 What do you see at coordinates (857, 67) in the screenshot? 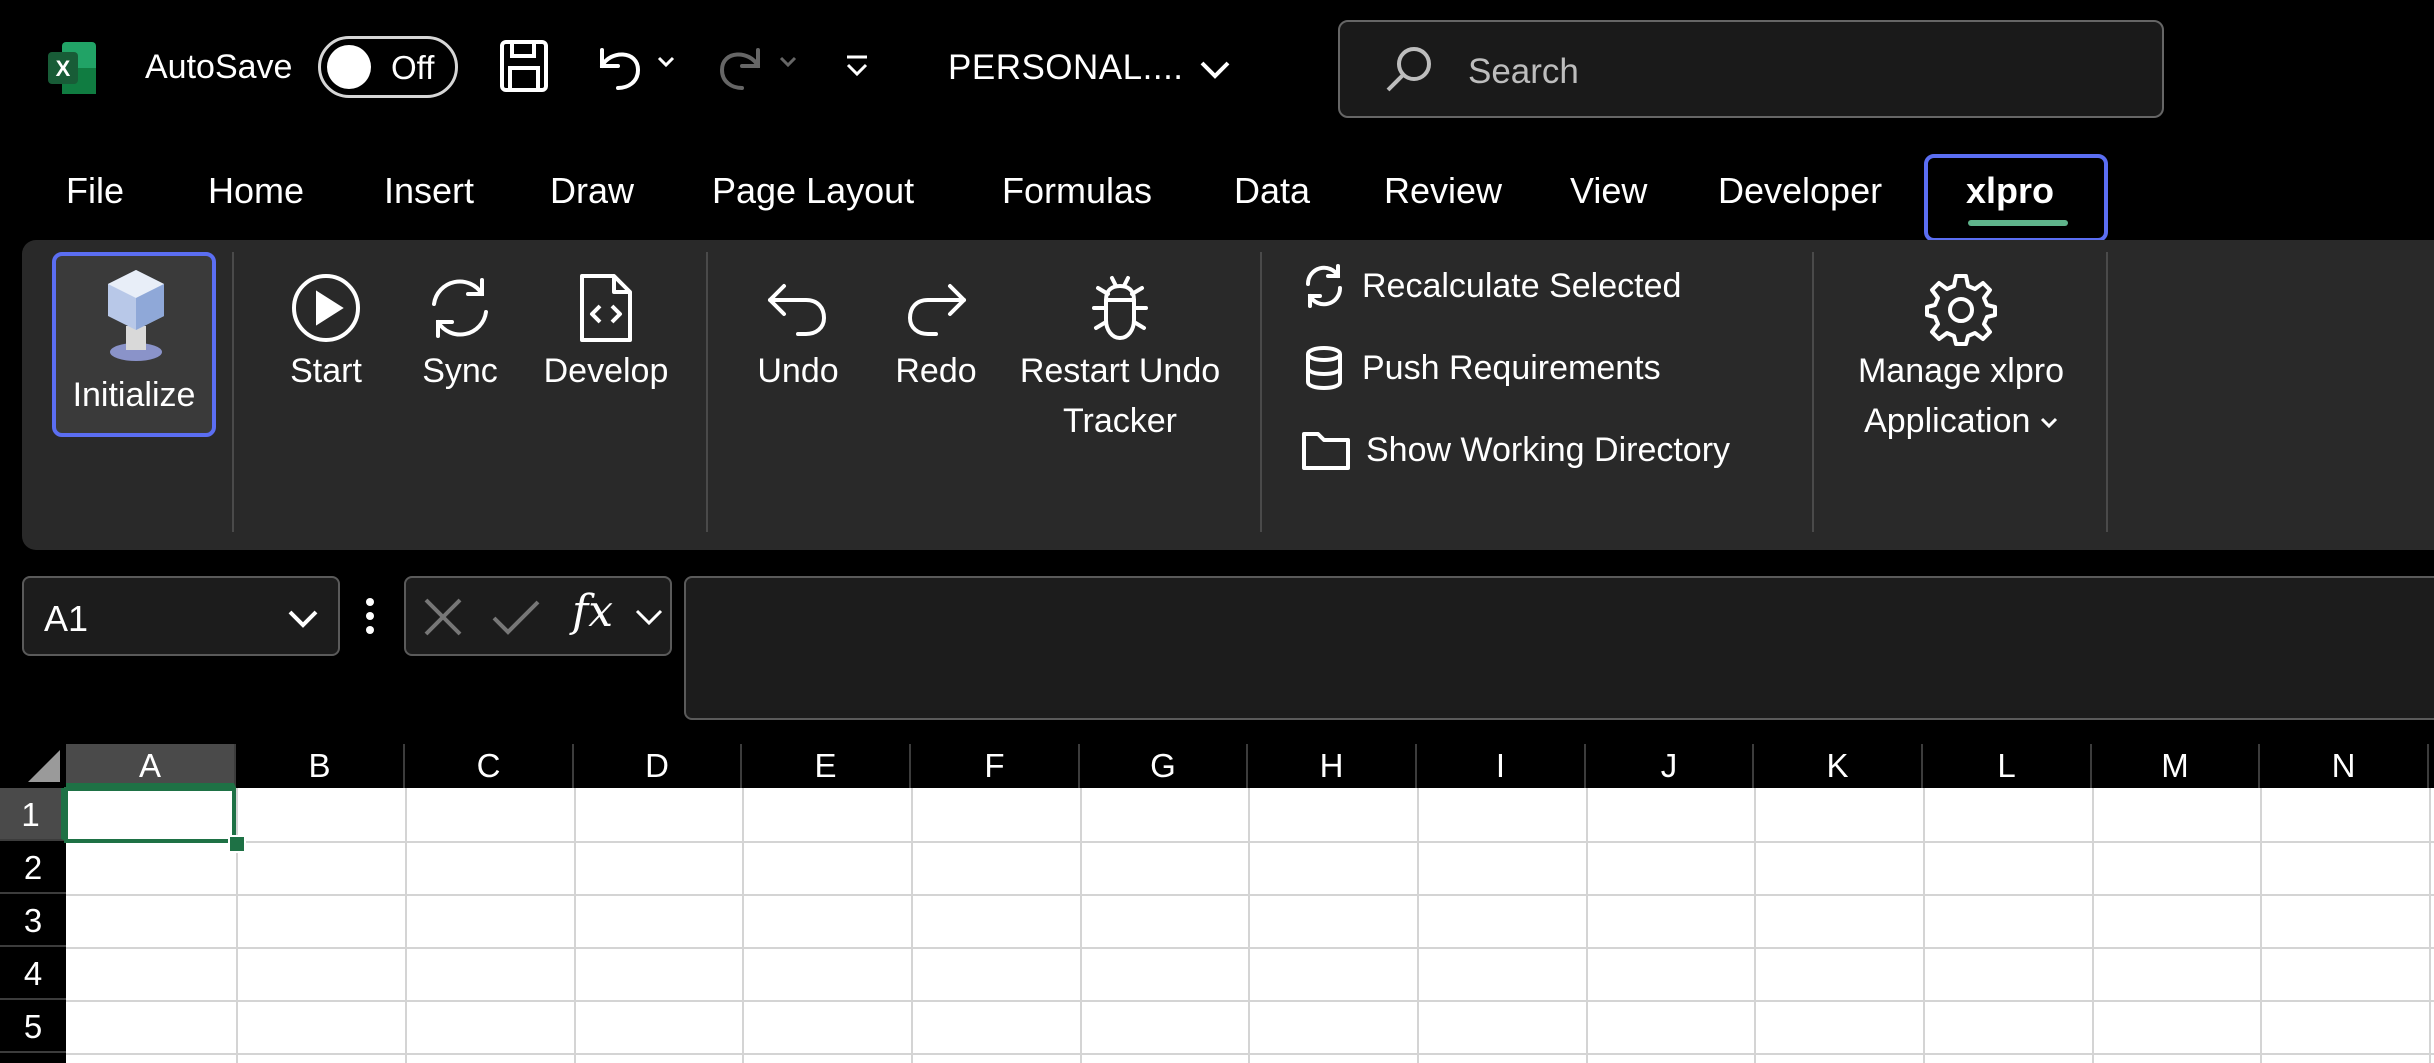
I see `customize-quick-access-icon` at bounding box center [857, 67].